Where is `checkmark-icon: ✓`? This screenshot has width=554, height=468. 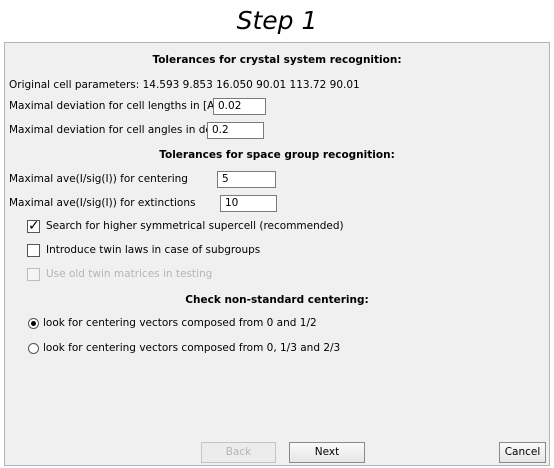
checkmark-icon: ✓ is located at coordinates (34, 226).